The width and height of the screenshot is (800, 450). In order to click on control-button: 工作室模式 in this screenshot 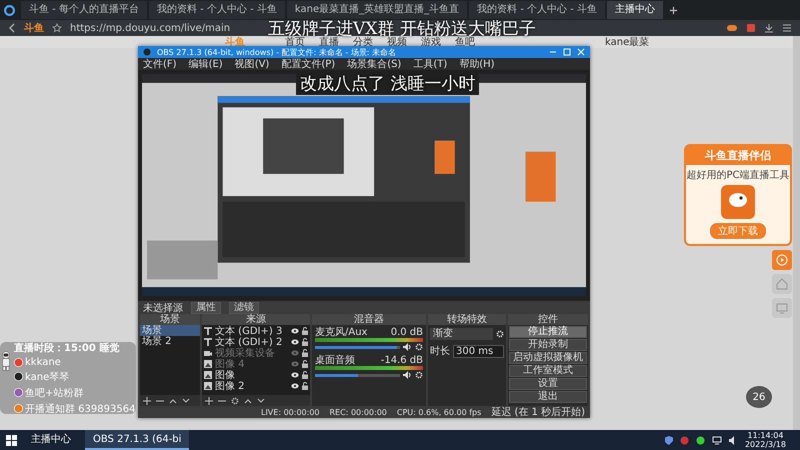, I will do `click(548, 371)`.